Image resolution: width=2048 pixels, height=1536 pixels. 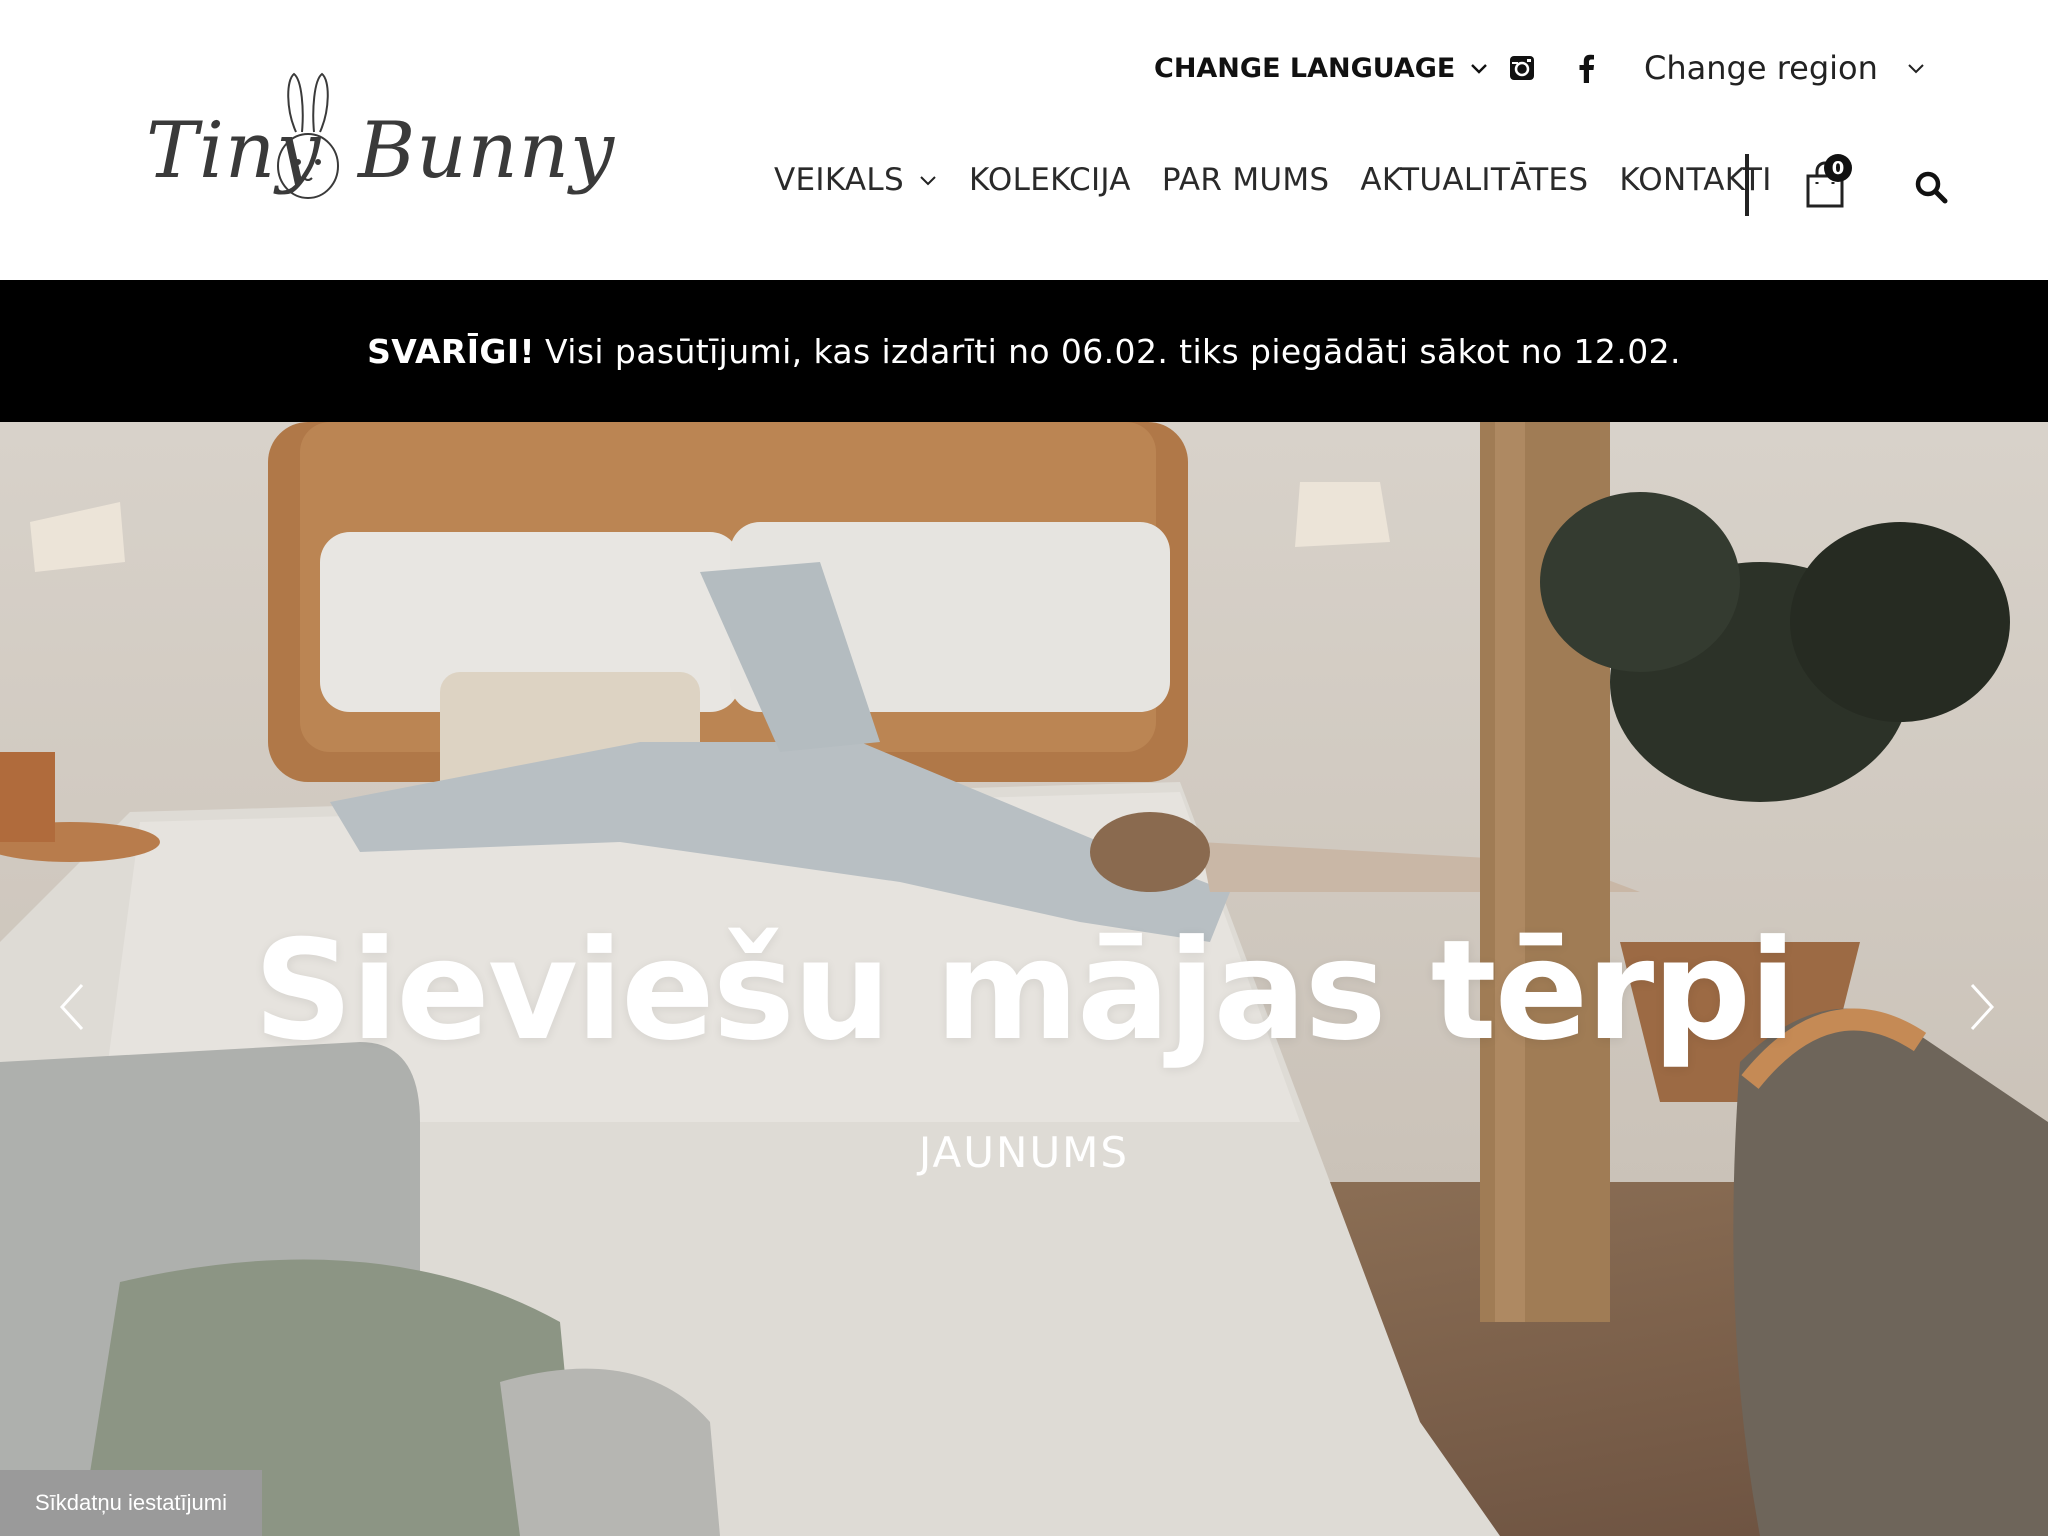 What do you see at coordinates (1982, 1007) in the screenshot?
I see `slider-next-arrow-icon` at bounding box center [1982, 1007].